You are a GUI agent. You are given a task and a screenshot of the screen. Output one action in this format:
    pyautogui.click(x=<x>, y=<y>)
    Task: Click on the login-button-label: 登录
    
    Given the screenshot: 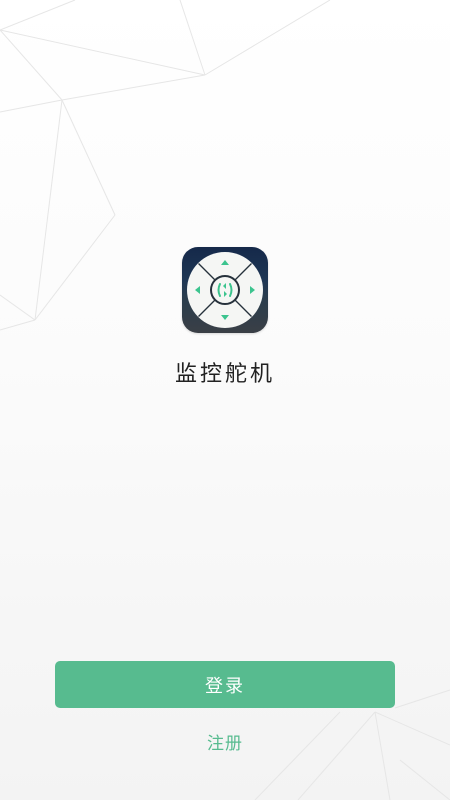 What is the action you would take?
    pyautogui.click(x=225, y=686)
    